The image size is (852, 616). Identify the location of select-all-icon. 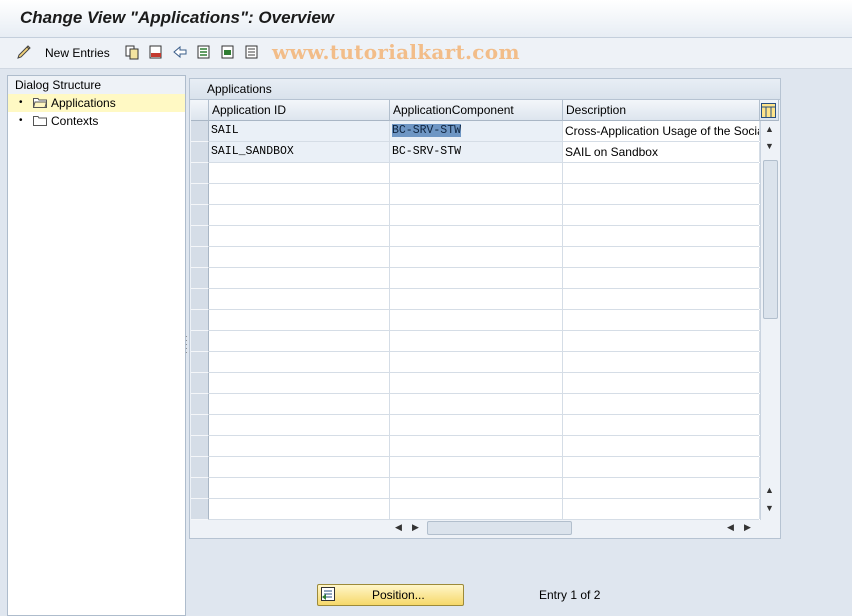
(204, 52).